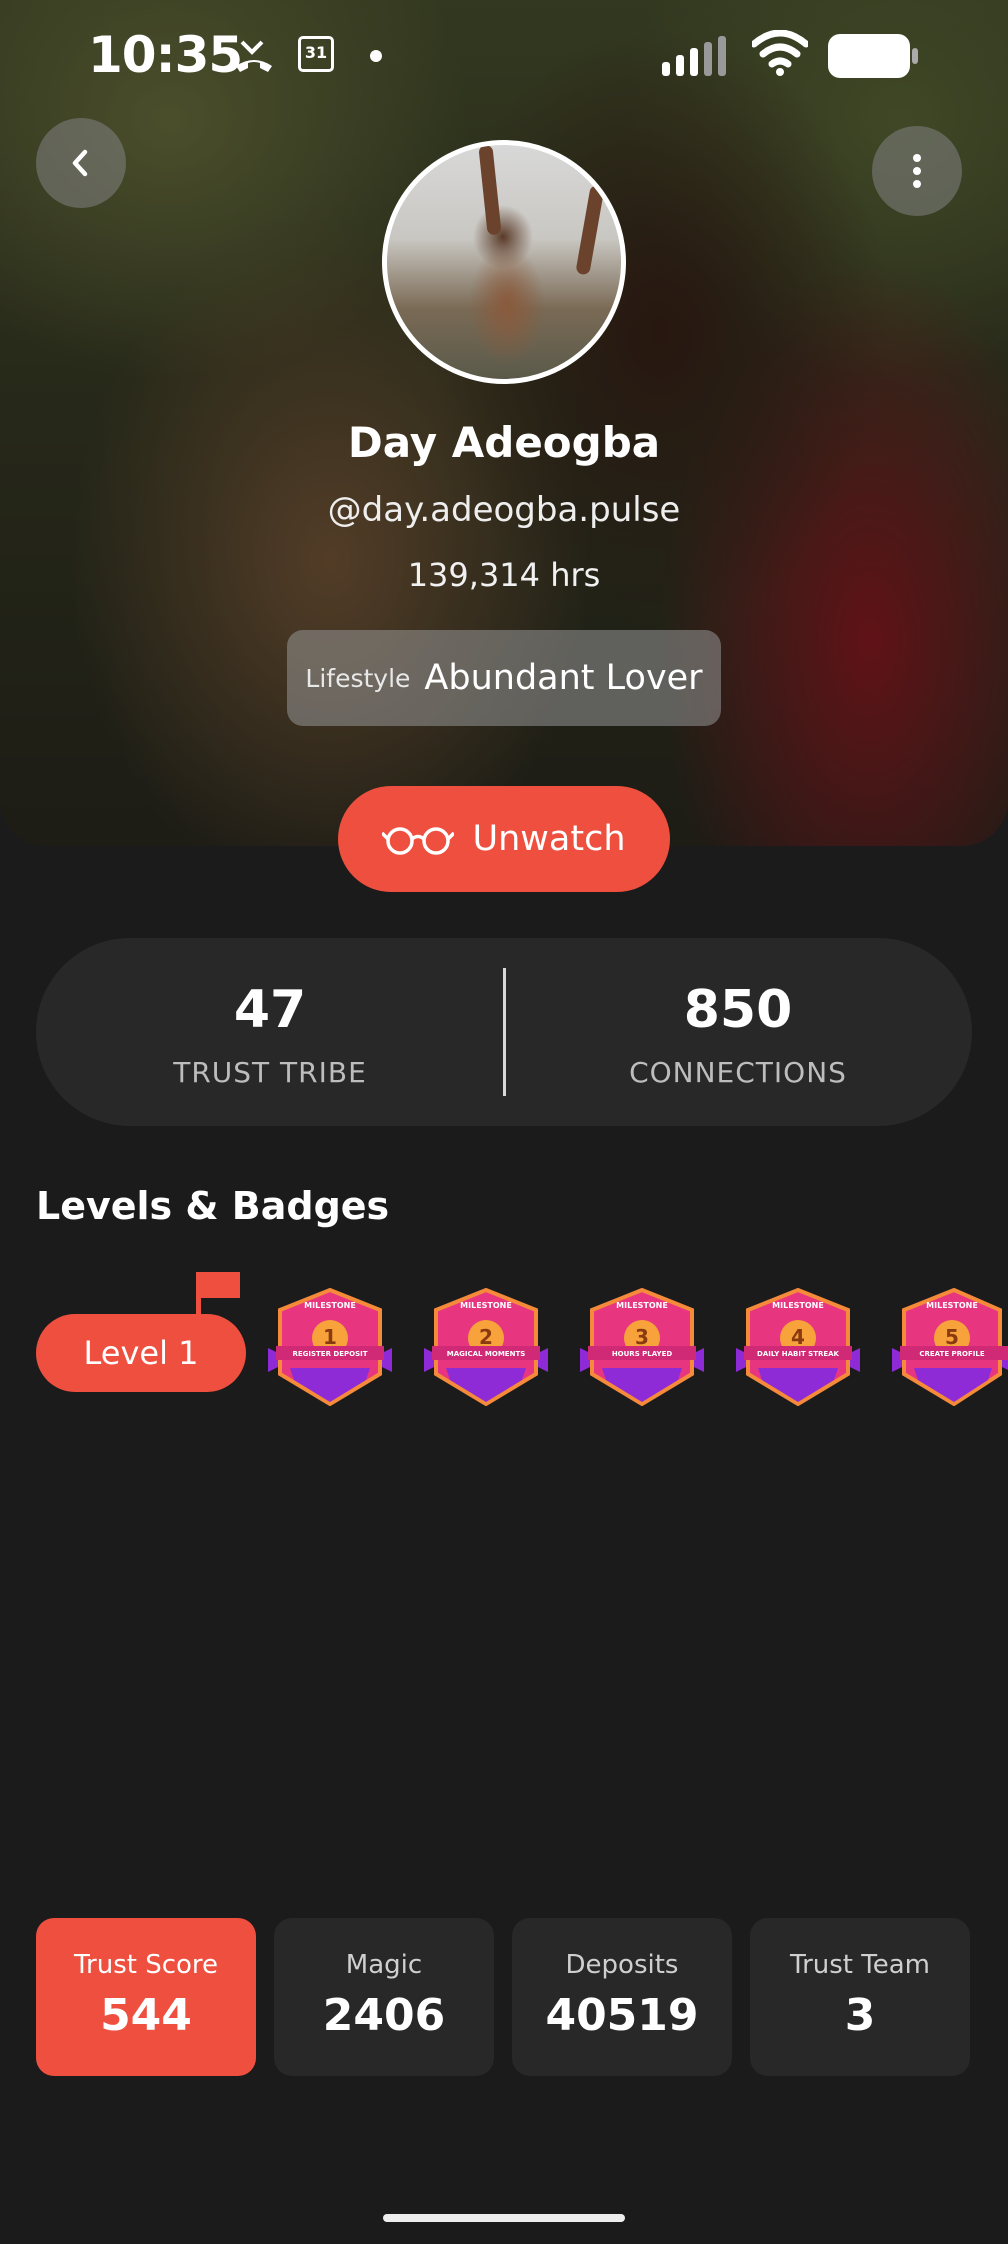 The width and height of the screenshot is (1008, 2244). Describe the element at coordinates (642, 1354) in the screenshot. I see `badge-name: HOURS PLAYED` at that location.